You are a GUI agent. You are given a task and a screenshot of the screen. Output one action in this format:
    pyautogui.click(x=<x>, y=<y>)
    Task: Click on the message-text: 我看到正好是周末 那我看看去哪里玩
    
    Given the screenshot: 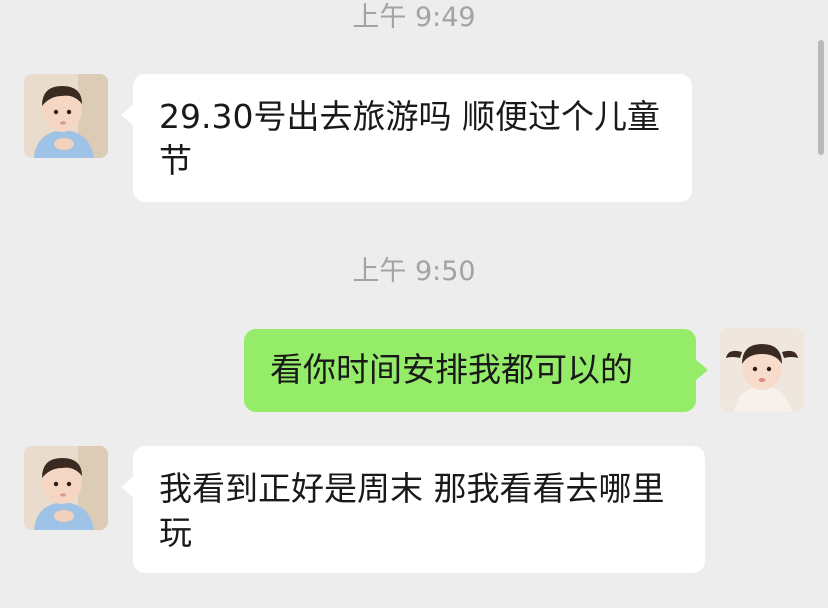 What is the action you would take?
    pyautogui.click(x=412, y=510)
    